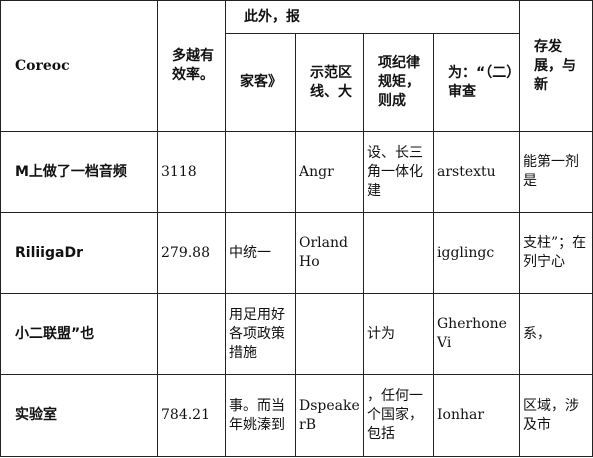 This screenshot has width=593, height=458. I want to click on row-cell: OrlandHo, so click(329, 253).